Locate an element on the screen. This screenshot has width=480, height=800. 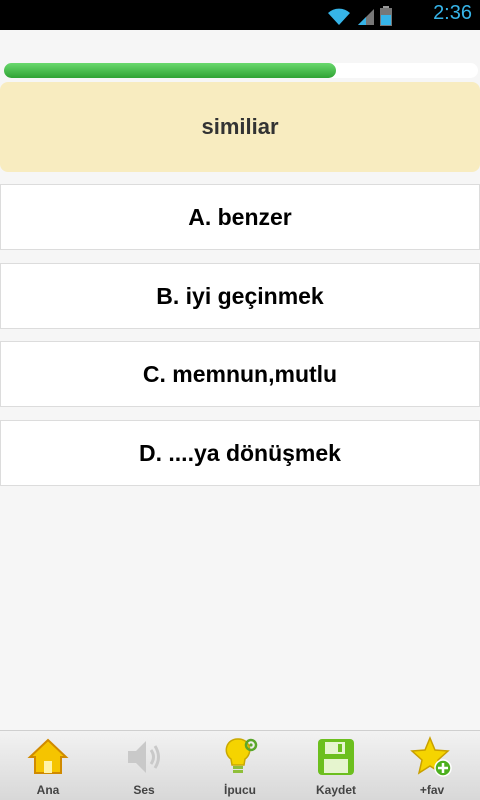
nav-fav-label: +fav is located at coordinates (432, 790).